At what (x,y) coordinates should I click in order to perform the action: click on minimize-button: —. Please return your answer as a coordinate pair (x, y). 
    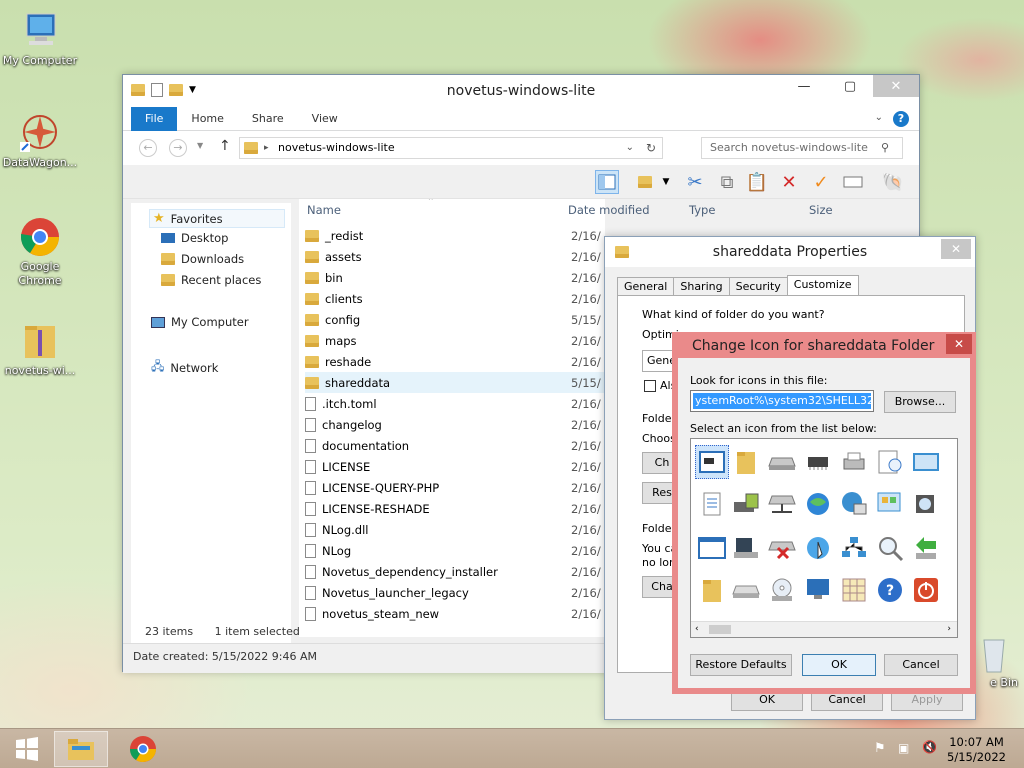
    Looking at the image, I should click on (804, 86).